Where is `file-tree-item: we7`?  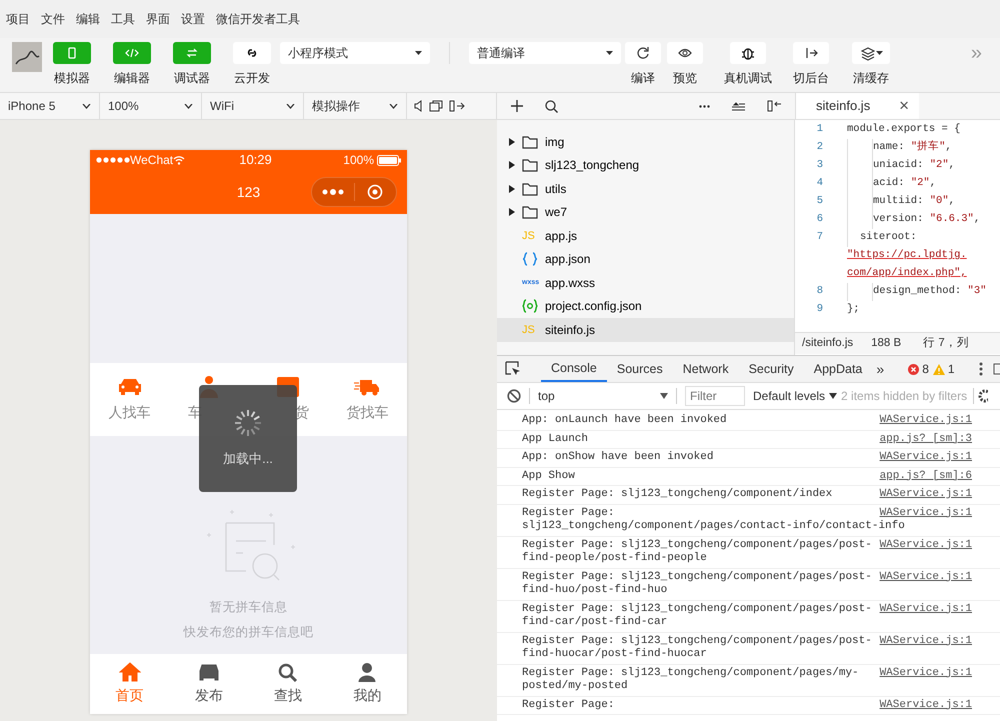 file-tree-item: we7 is located at coordinates (645, 212).